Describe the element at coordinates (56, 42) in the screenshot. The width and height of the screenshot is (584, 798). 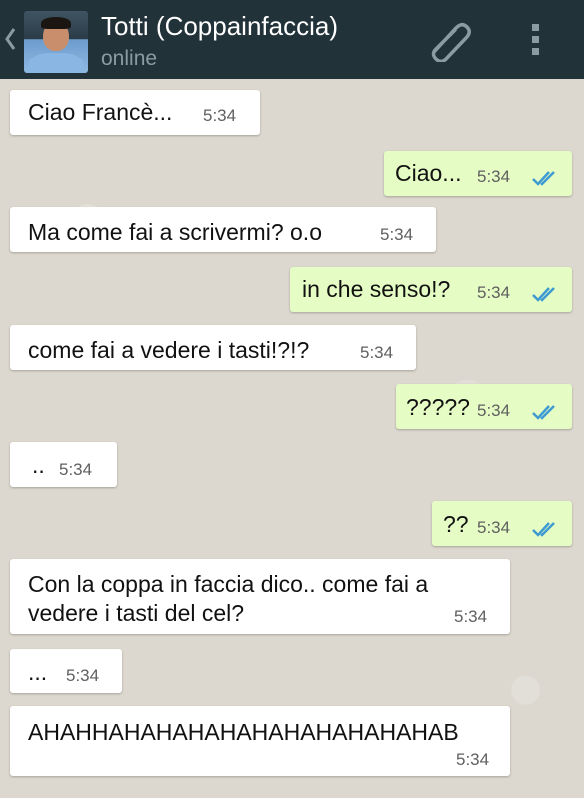
I see `contact-avatar` at that location.